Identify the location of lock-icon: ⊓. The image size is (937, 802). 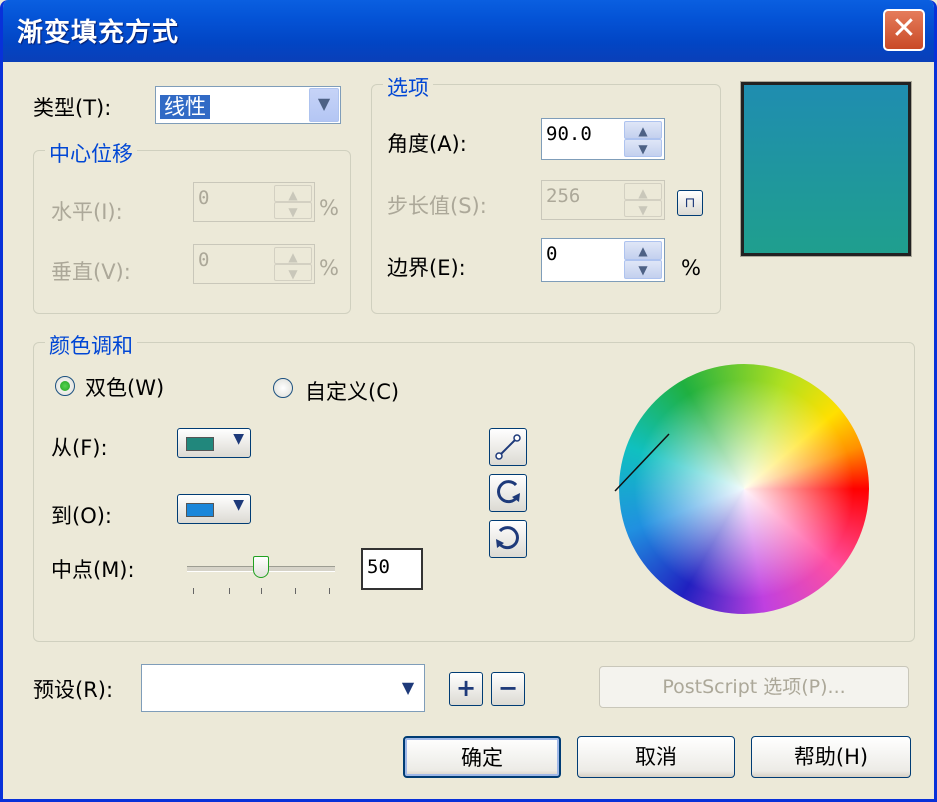
(690, 203).